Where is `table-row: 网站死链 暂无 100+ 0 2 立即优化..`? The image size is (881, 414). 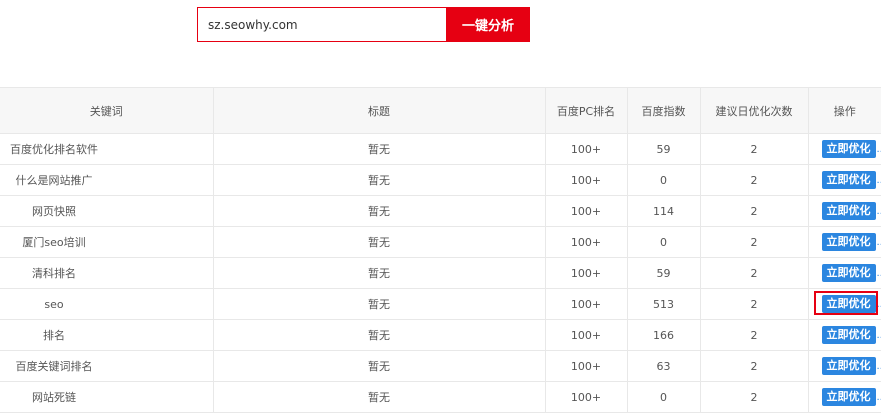 table-row: 网站死链 暂无 100+ 0 2 立即优化.. is located at coordinates (440, 397).